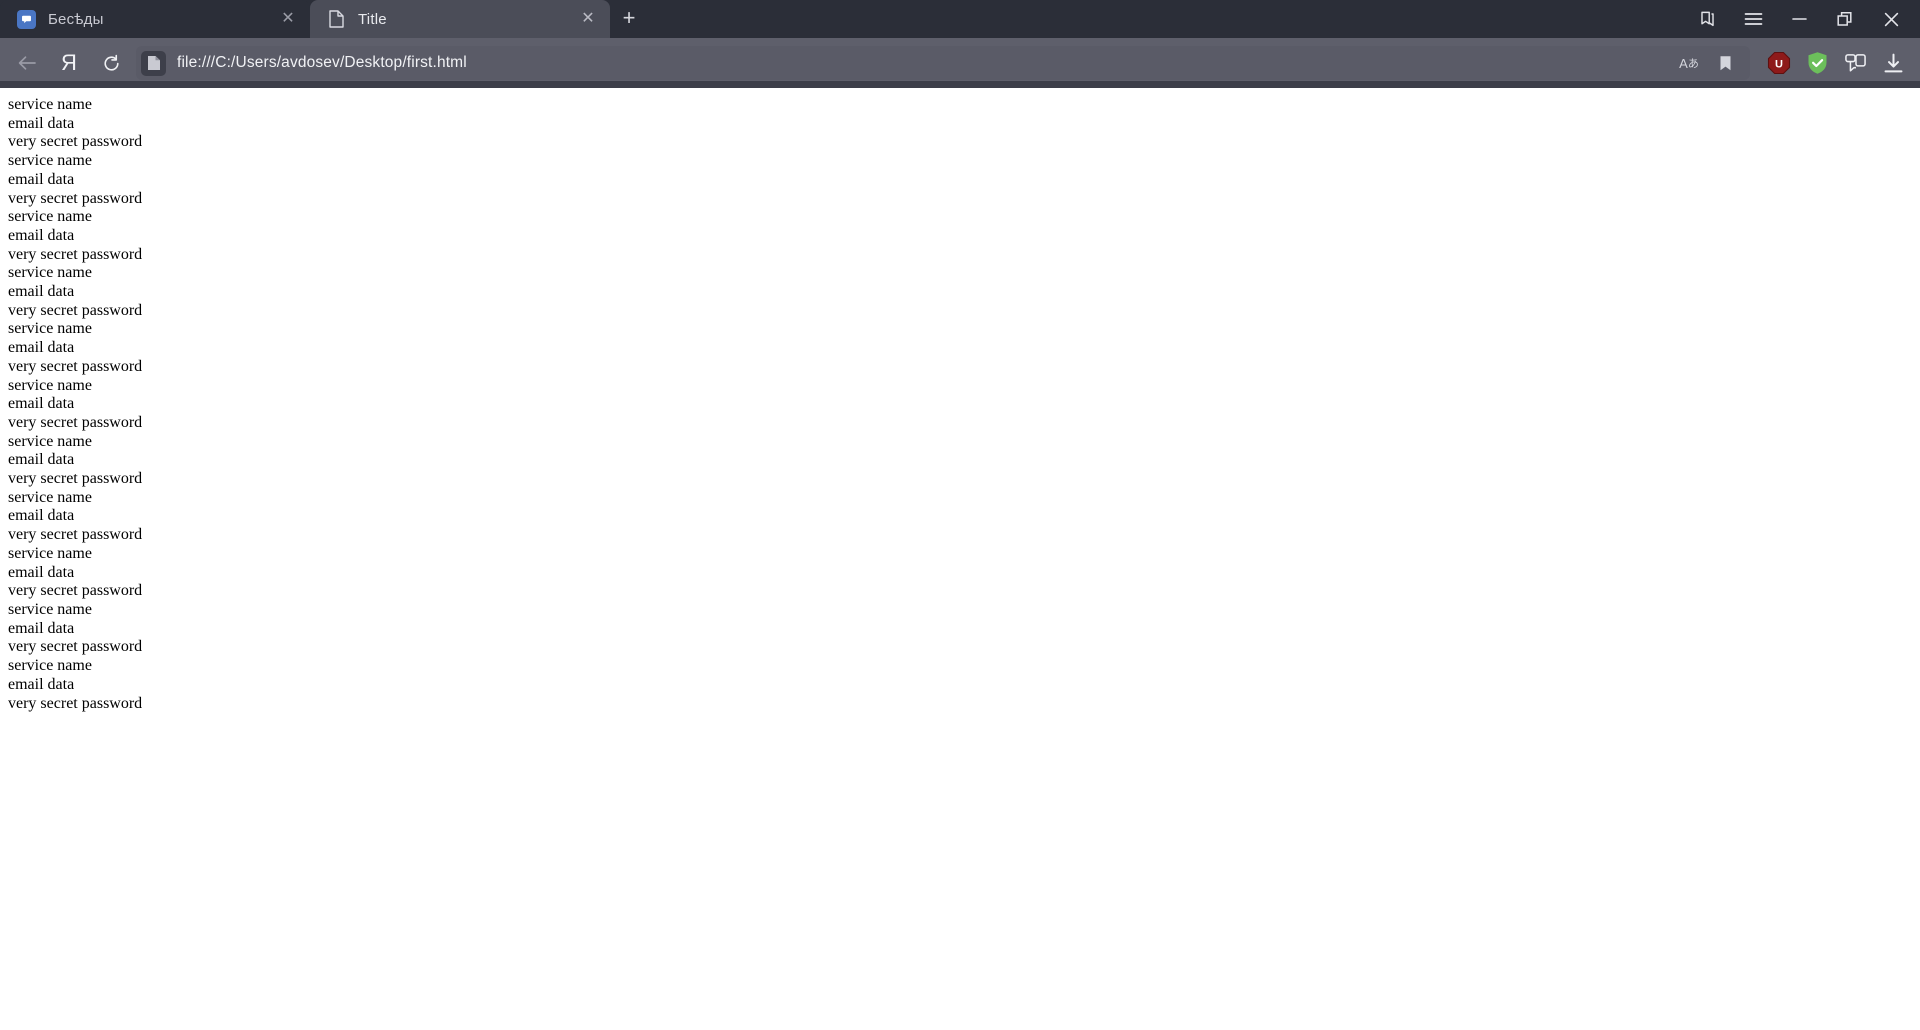 This screenshot has height=1030, width=1920. I want to click on address-bar-actions: Aあ, so click(1708, 63).